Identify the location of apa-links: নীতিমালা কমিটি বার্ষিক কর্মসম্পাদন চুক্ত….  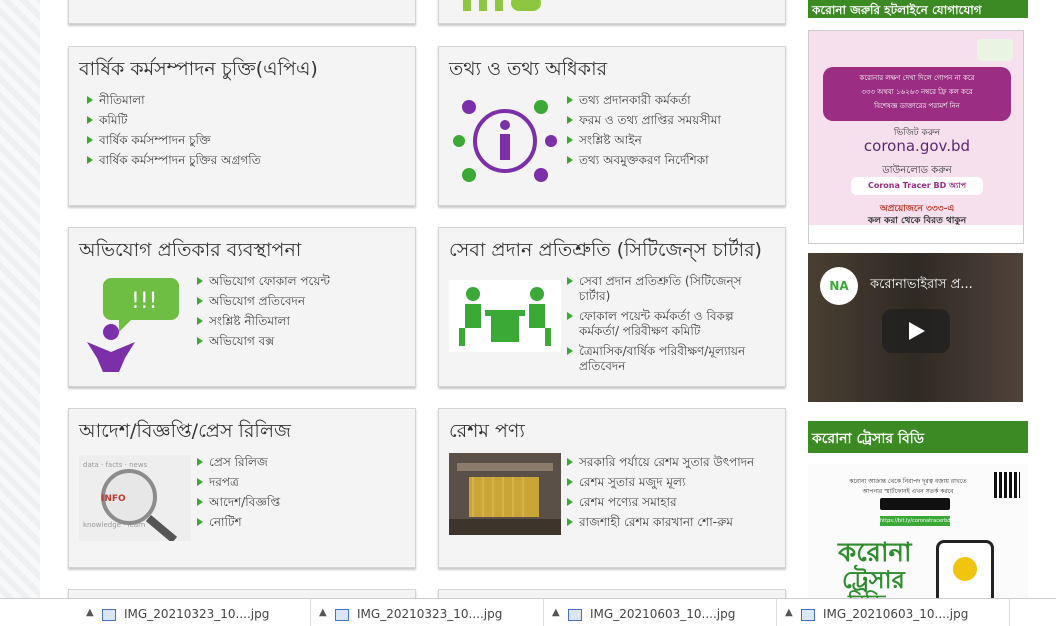
(174, 133).